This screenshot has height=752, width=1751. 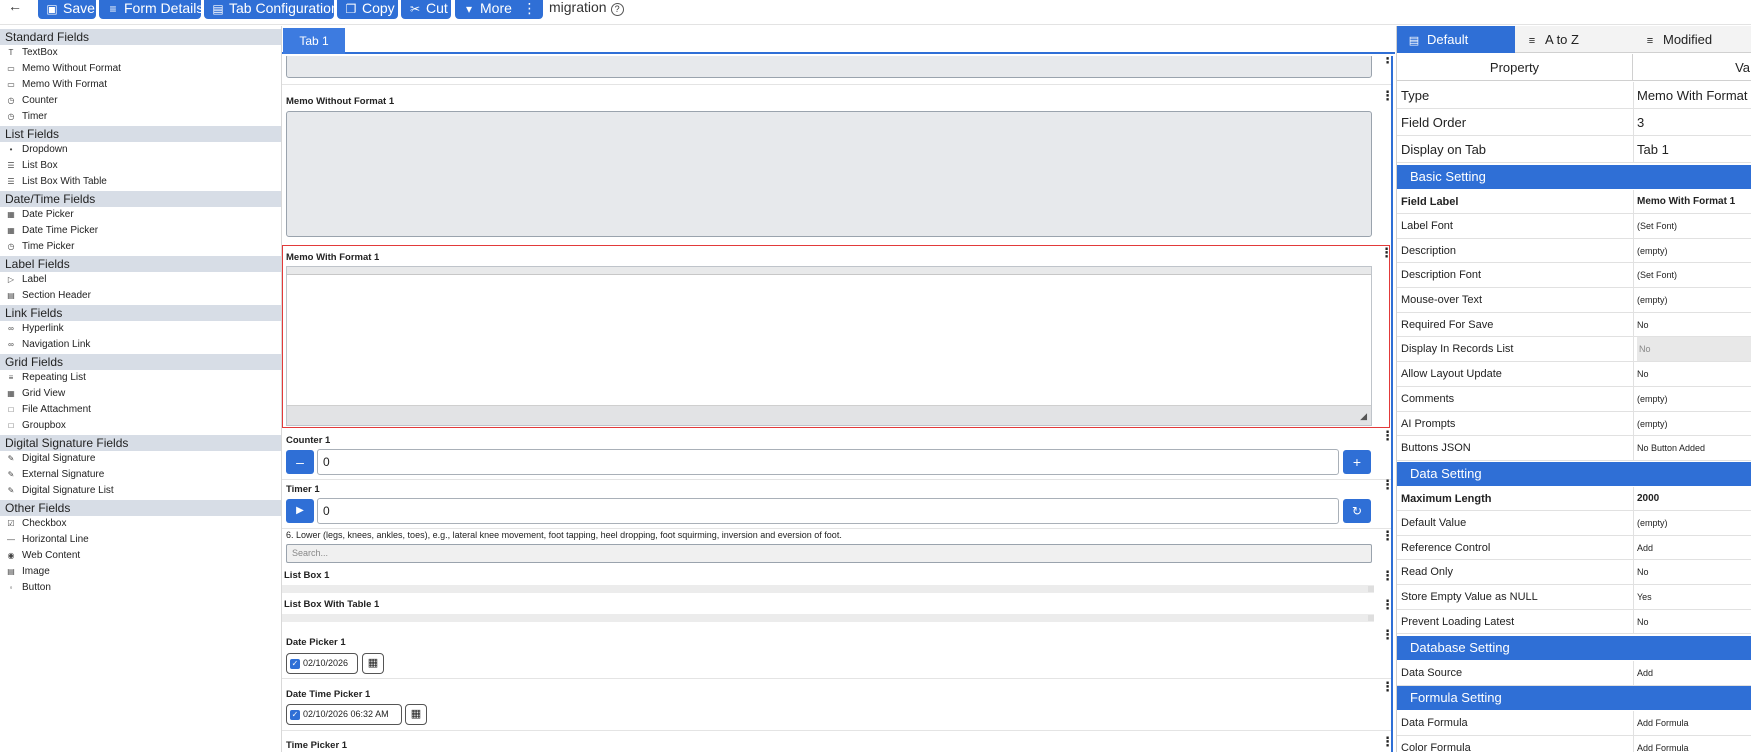 What do you see at coordinates (322, 663) in the screenshot?
I see `date-picker-input: ✓ 02/10/2026` at bounding box center [322, 663].